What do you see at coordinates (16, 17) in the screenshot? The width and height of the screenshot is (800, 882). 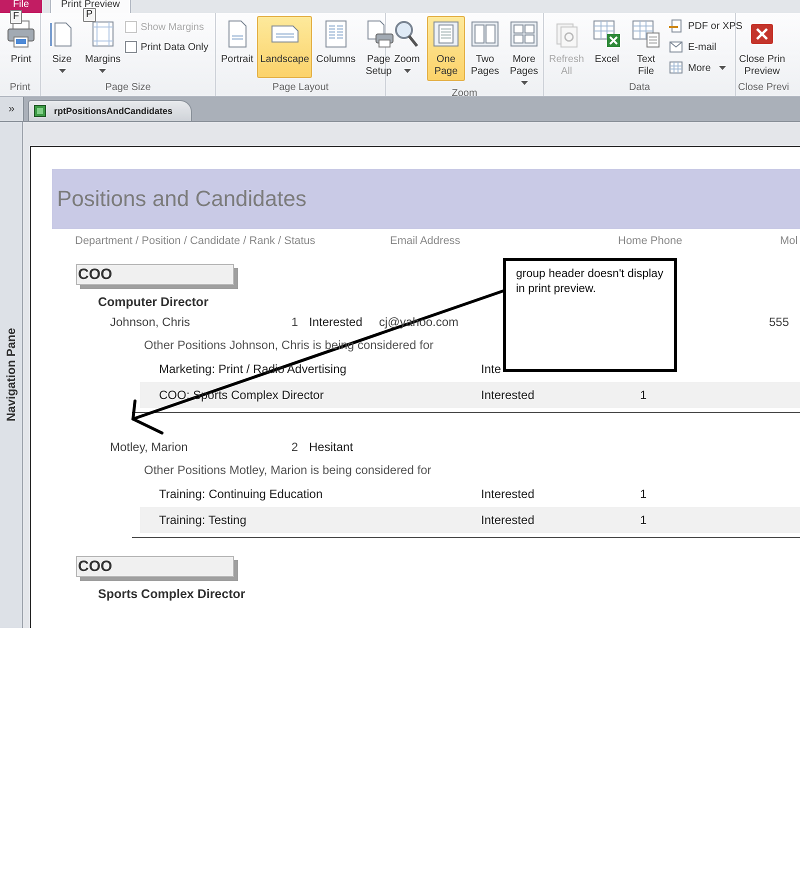 I see `keytip: F` at bounding box center [16, 17].